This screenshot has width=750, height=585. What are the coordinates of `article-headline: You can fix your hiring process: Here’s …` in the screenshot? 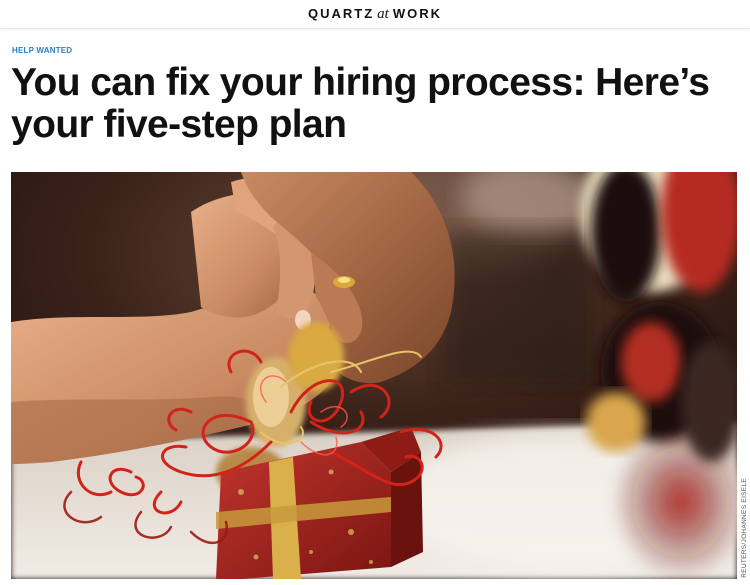 It's located at (360, 103).